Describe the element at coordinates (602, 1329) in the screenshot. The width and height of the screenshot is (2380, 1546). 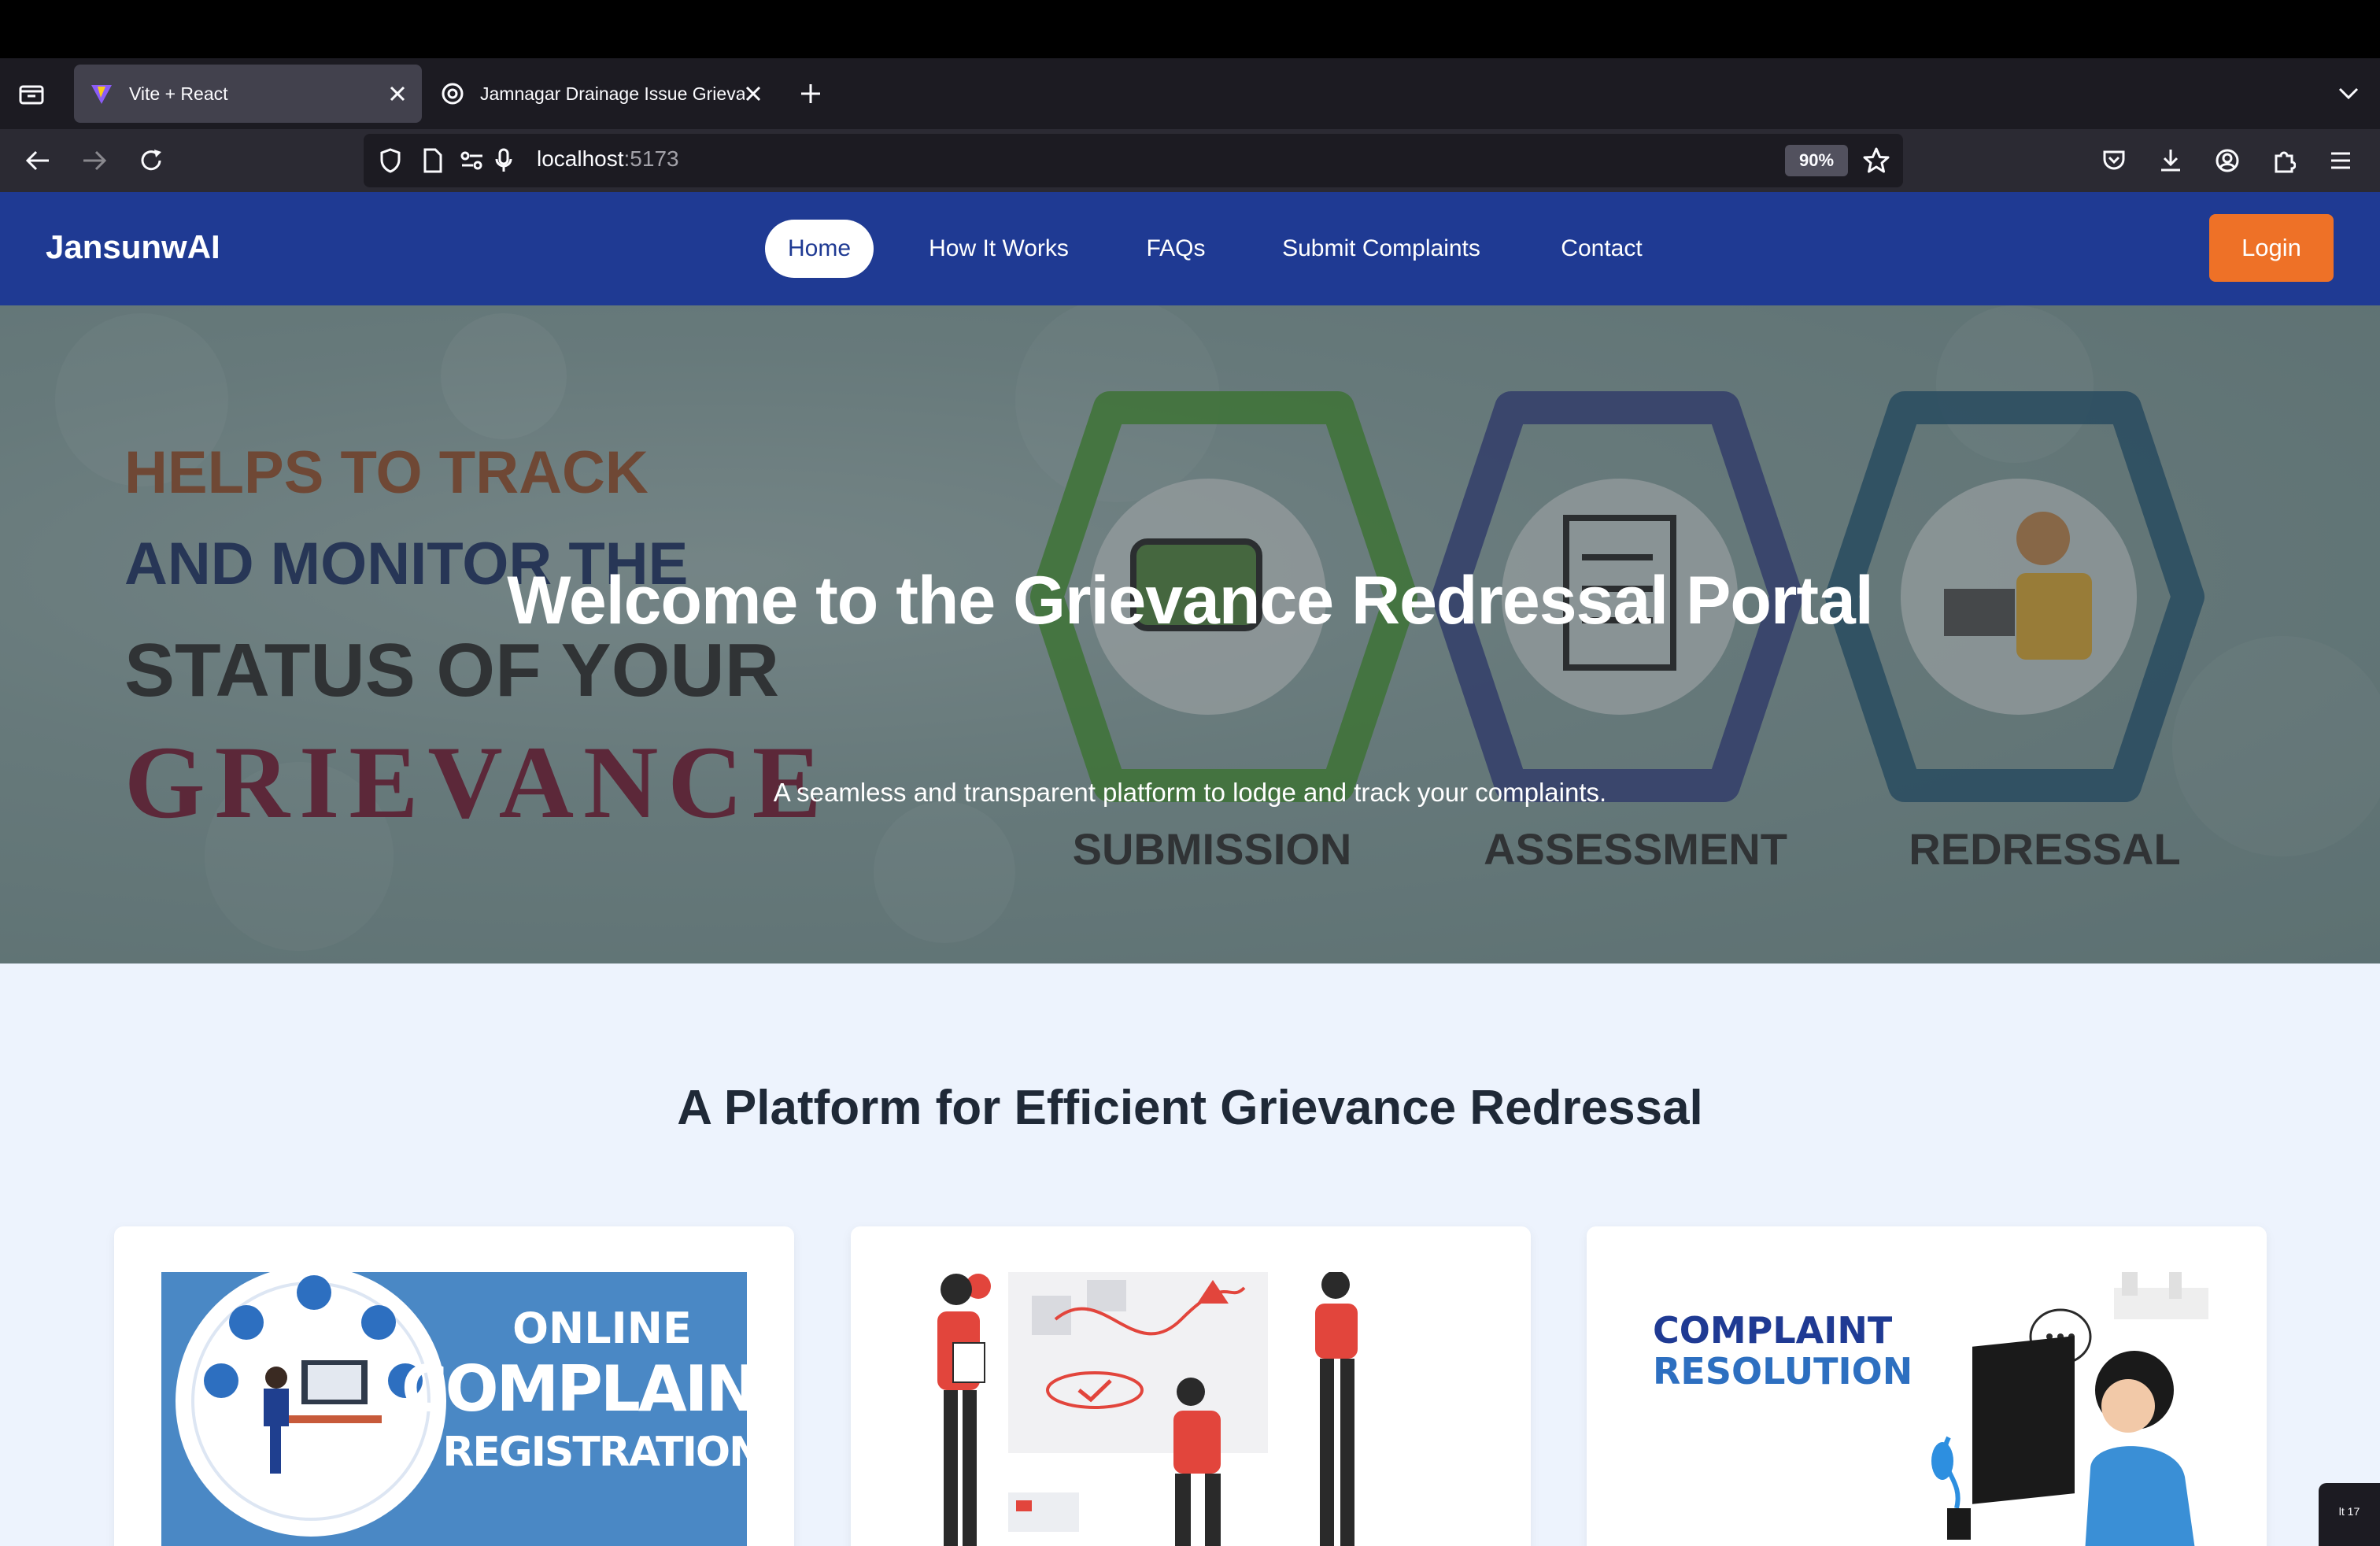
I see `card-1-line-1: ONLINE` at that location.